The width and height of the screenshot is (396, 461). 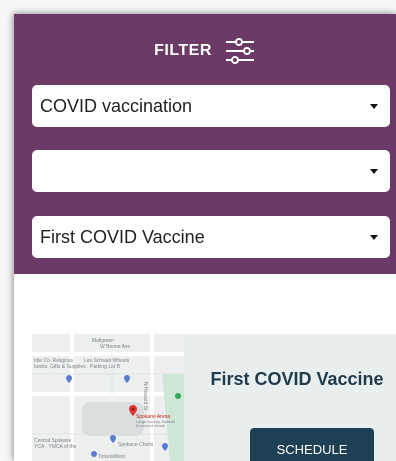 I want to click on location-select, so click(x=211, y=171).